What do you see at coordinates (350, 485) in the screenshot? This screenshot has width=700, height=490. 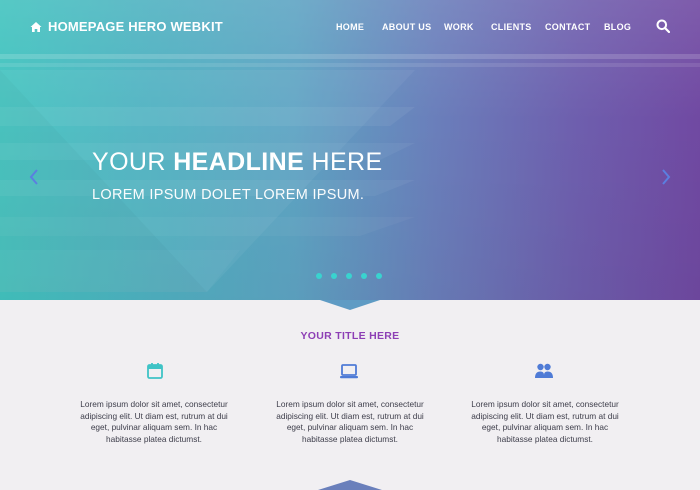 I see `next-section-pointer` at bounding box center [350, 485].